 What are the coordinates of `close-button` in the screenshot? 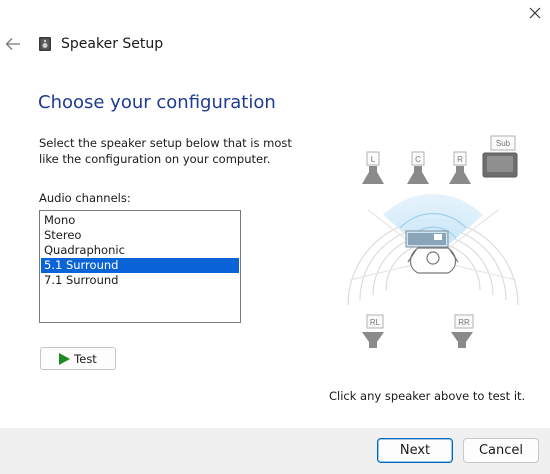 It's located at (535, 13).